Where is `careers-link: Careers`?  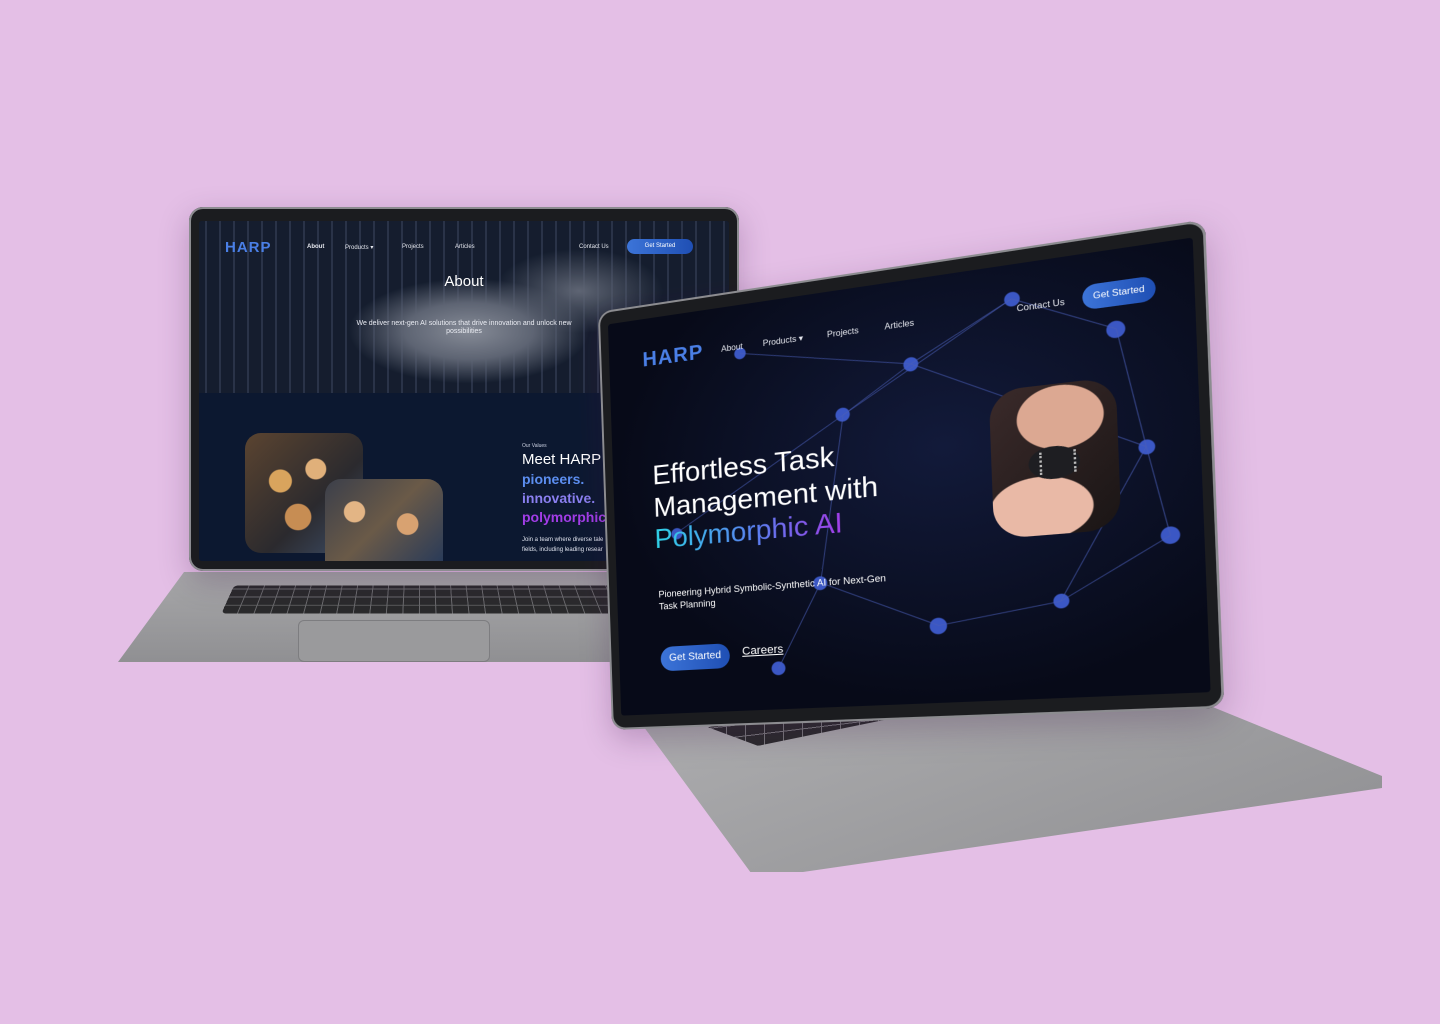
careers-link: Careers is located at coordinates (763, 650).